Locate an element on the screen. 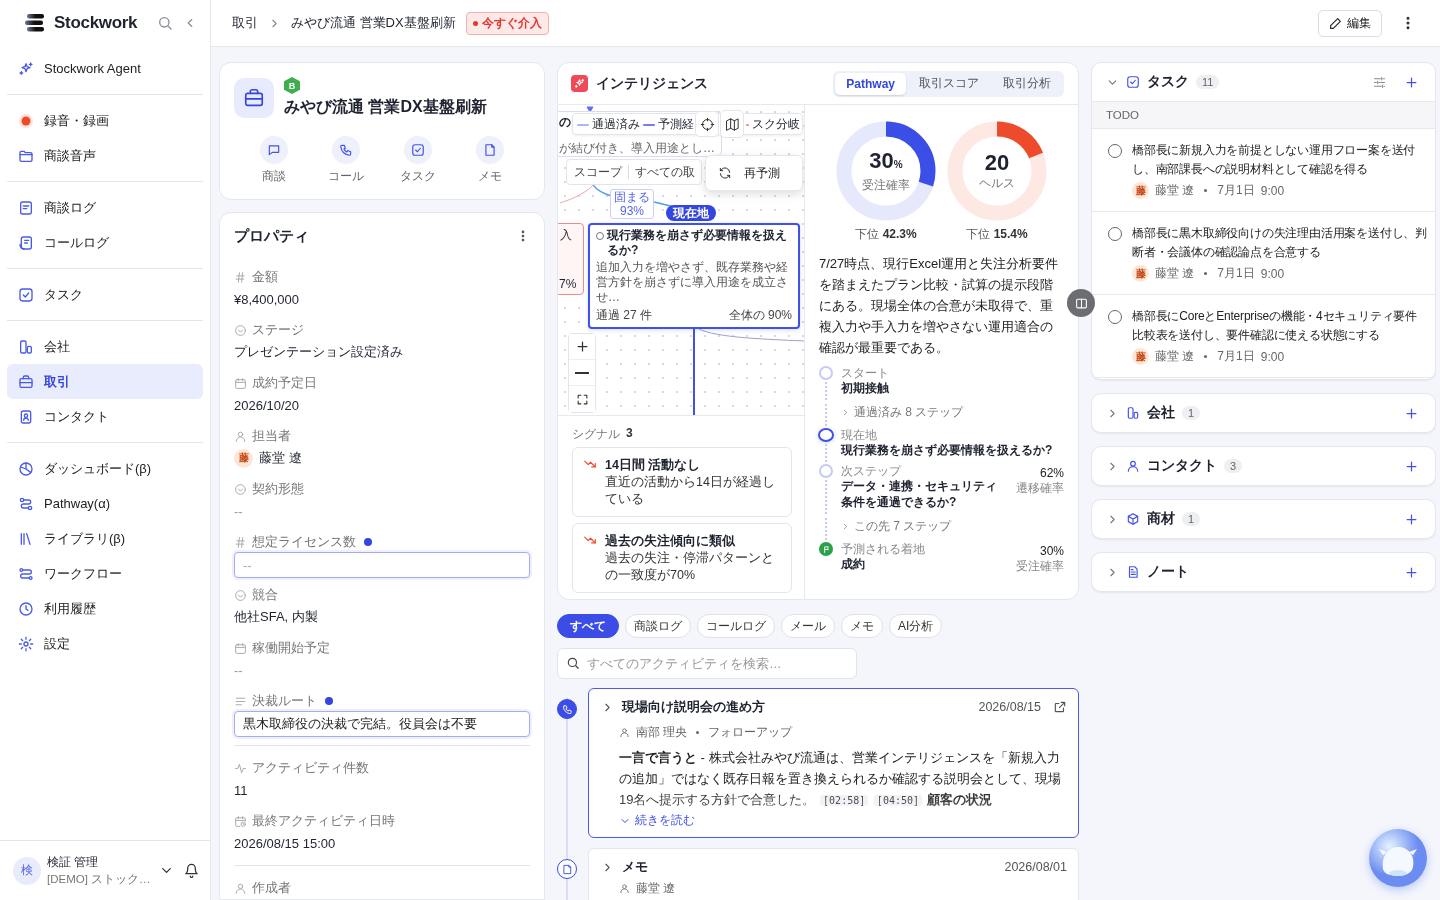 Image resolution: width=1440 pixels, height=900 pixels. map-button is located at coordinates (732, 124).